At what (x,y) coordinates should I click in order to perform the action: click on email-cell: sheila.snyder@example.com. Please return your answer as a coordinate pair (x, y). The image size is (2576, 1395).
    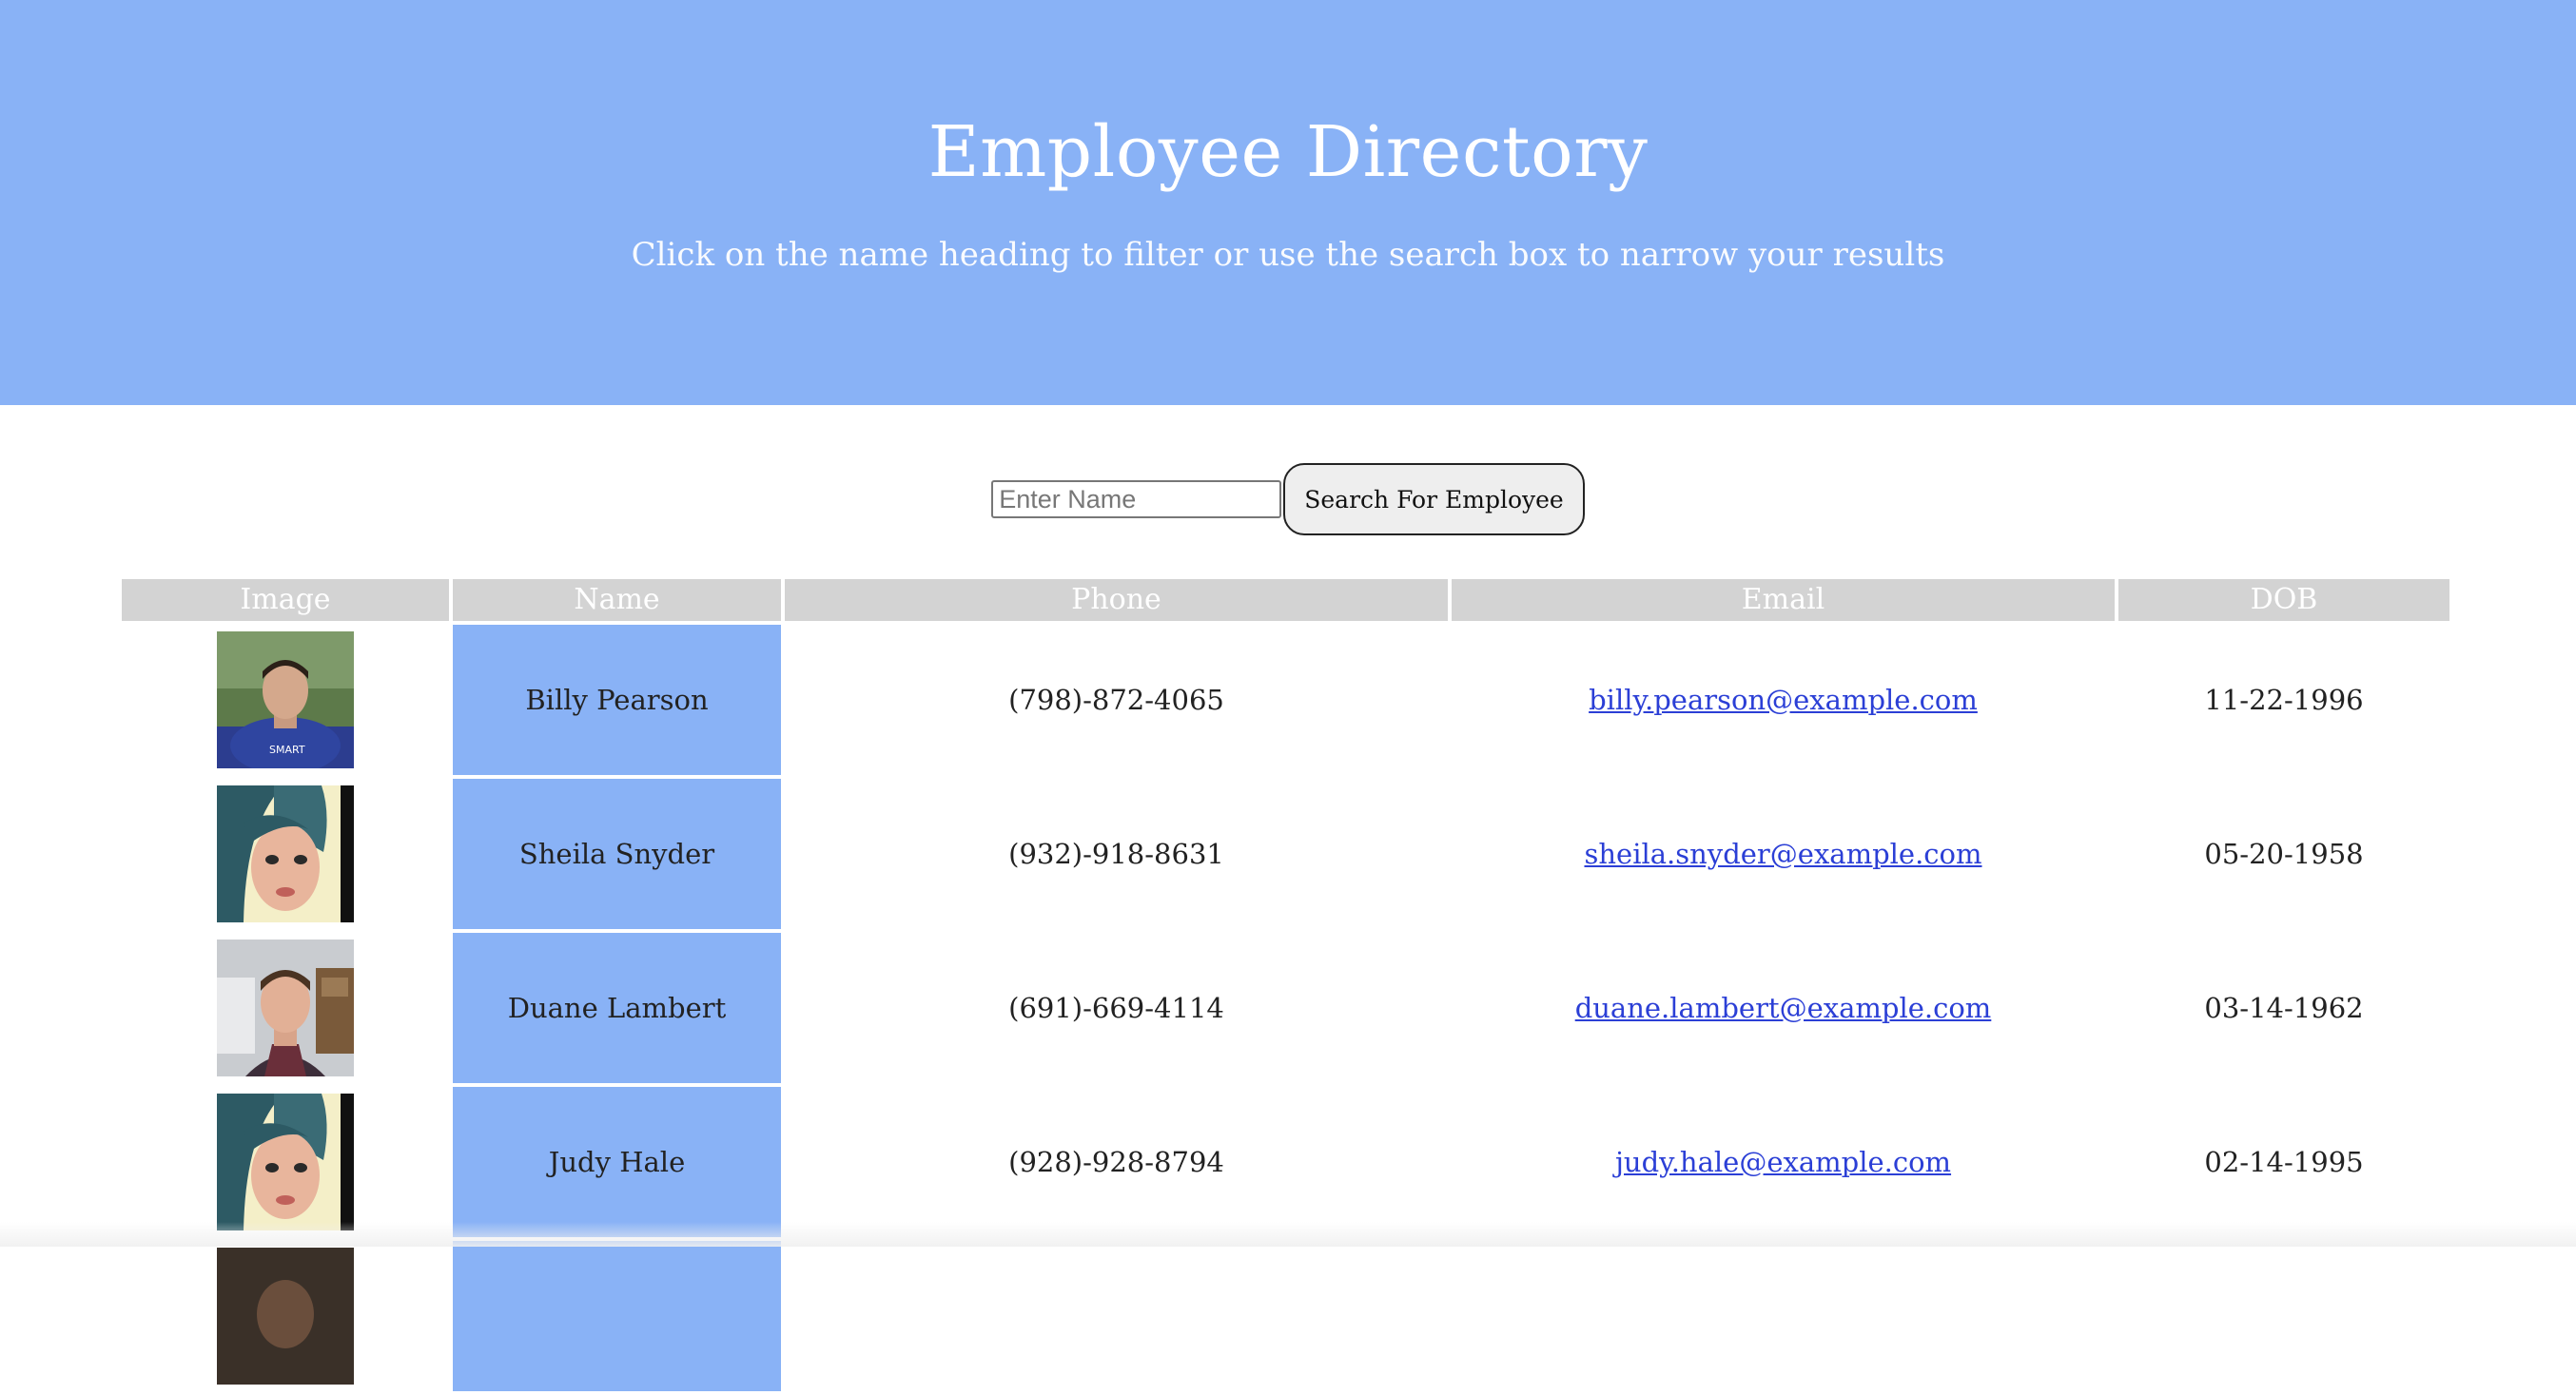
    Looking at the image, I should click on (1783, 854).